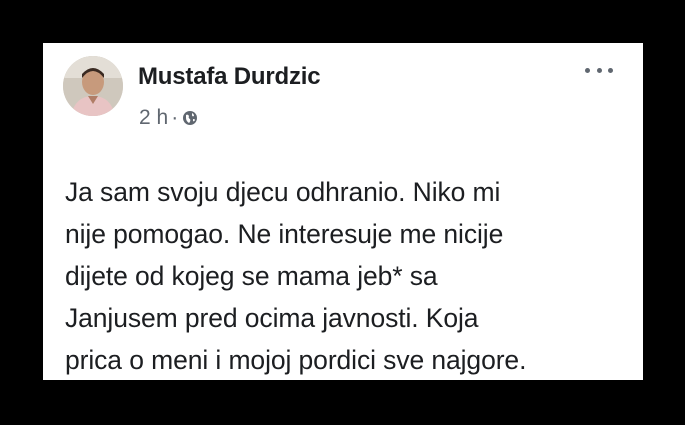  Describe the element at coordinates (153, 118) in the screenshot. I see `post-timestamp: 2 h` at that location.